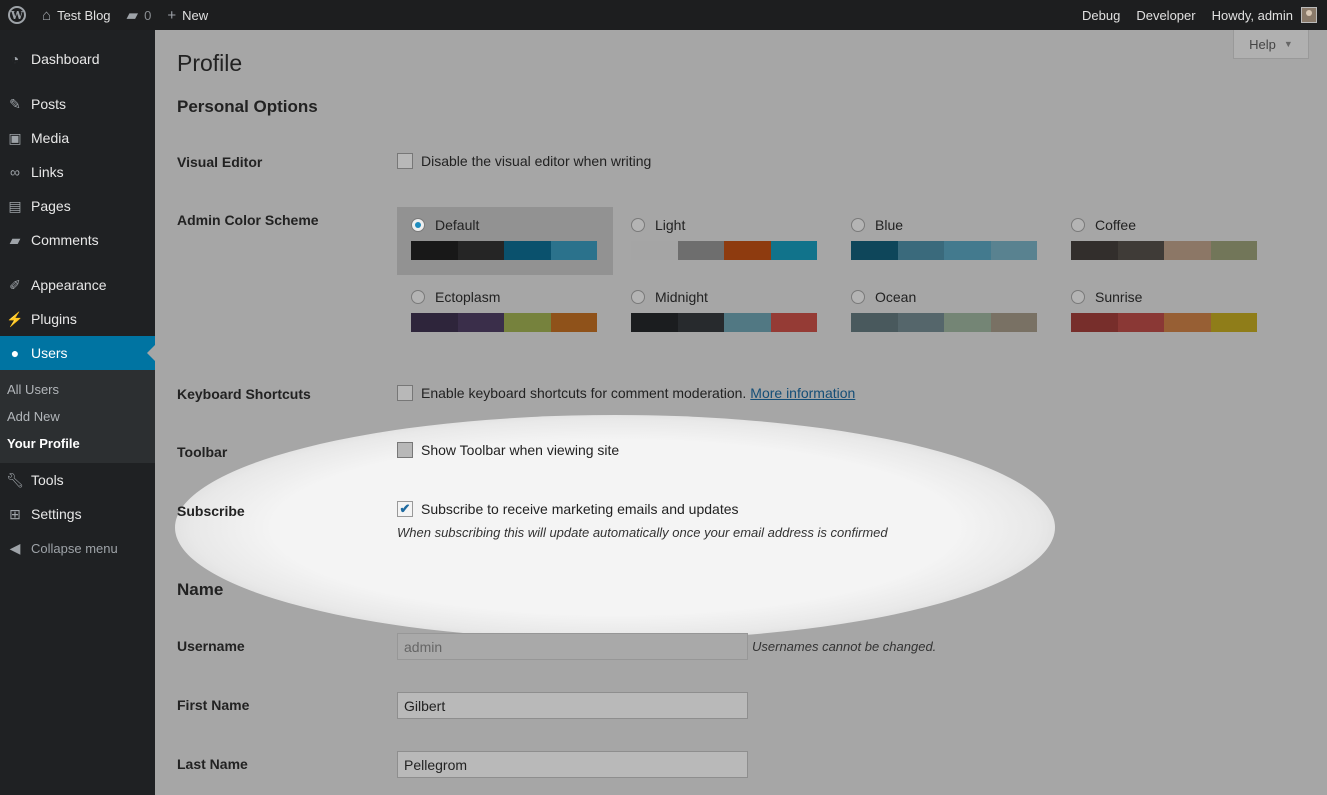 This screenshot has height=795, width=1327. Describe the element at coordinates (49, 353) in the screenshot. I see `sidebar-item-label: Users` at that location.